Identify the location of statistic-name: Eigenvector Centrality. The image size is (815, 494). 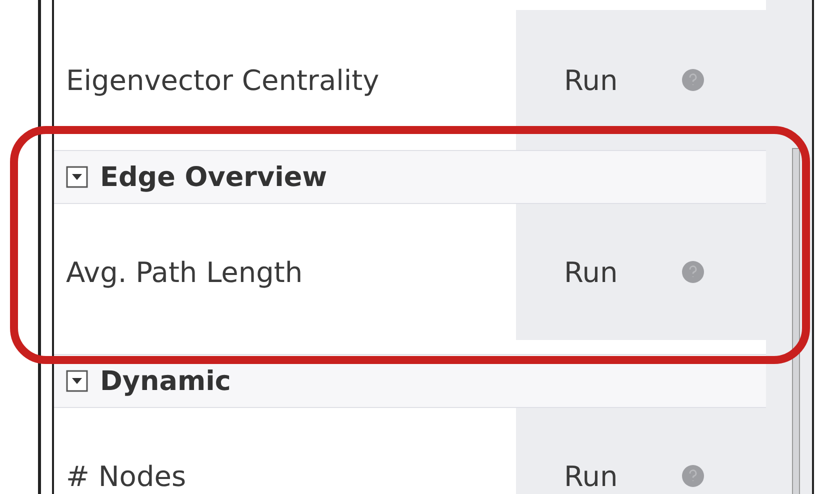
(222, 80).